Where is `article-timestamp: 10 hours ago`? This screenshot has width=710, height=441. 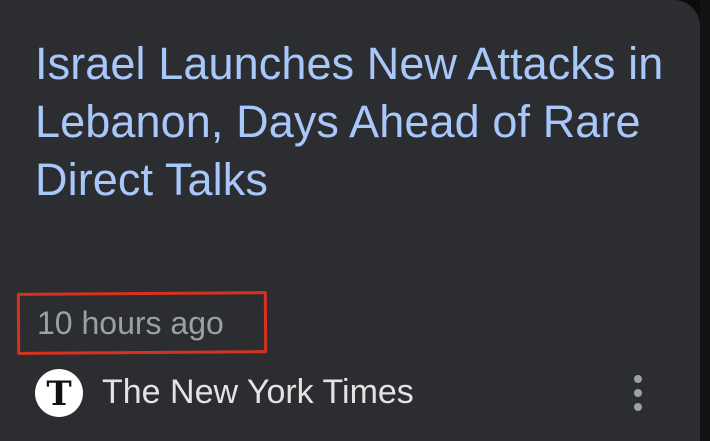 article-timestamp: 10 hours ago is located at coordinates (130, 323).